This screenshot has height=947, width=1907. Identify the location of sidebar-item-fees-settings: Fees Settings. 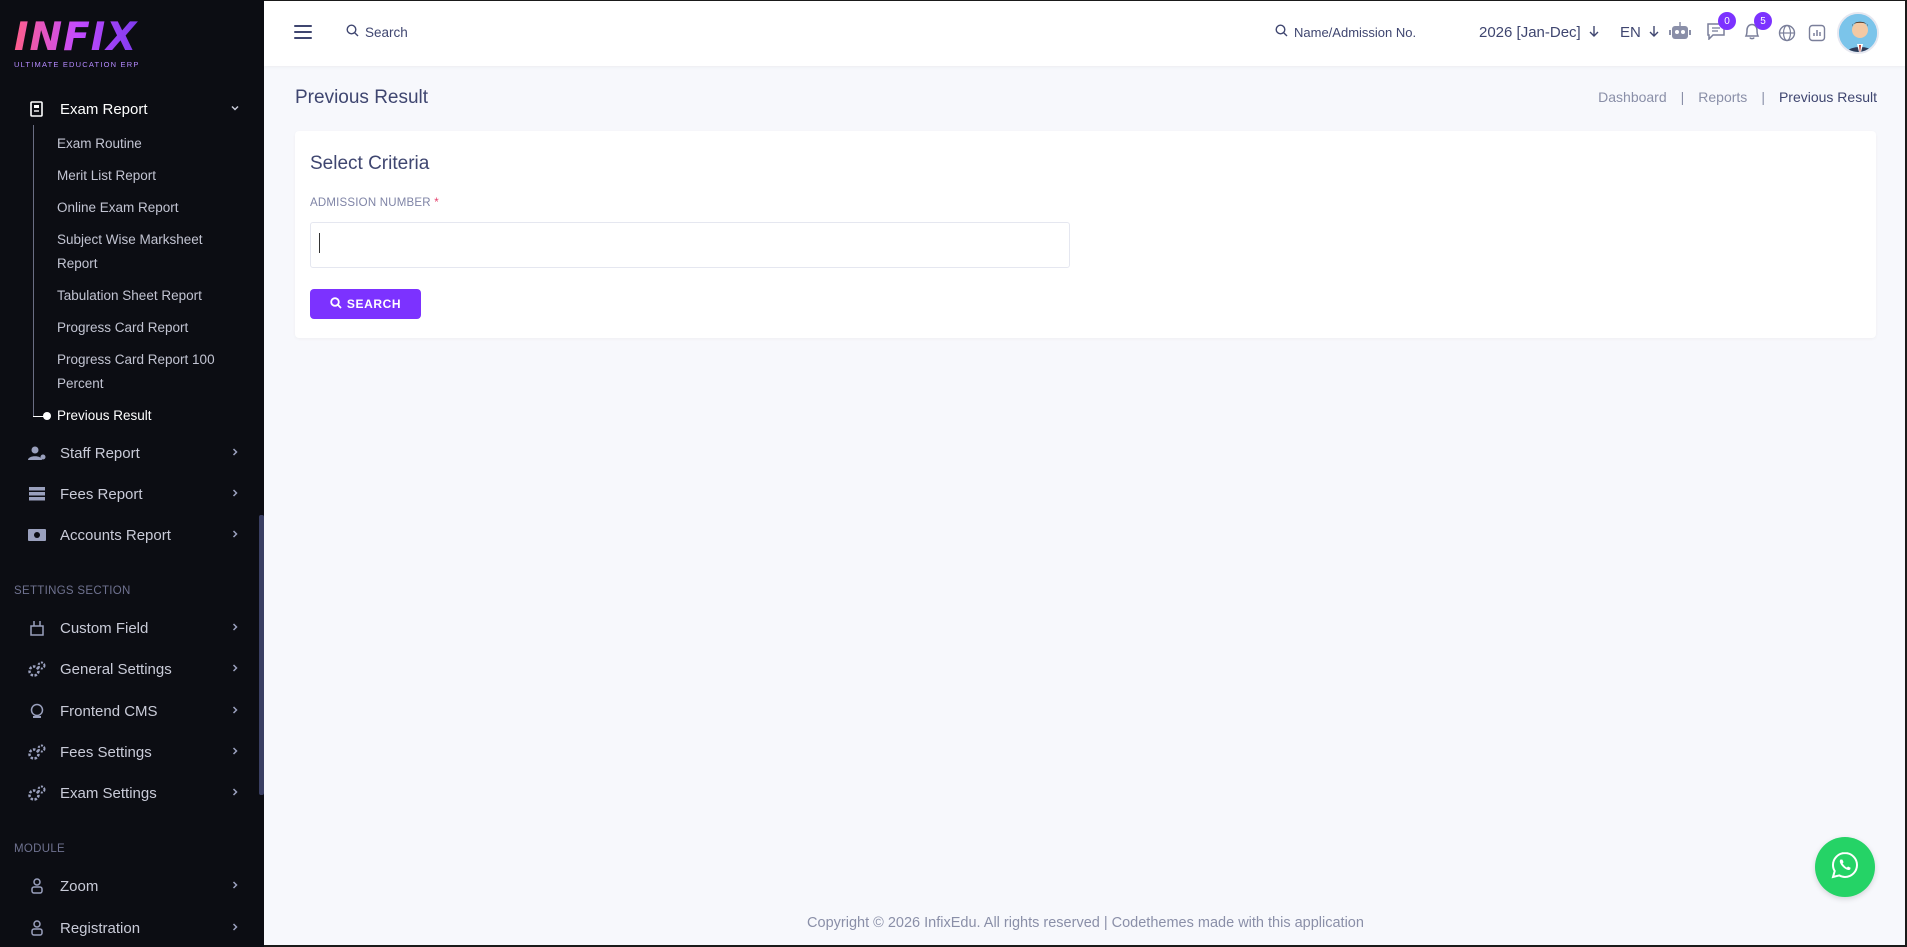
(132, 752).